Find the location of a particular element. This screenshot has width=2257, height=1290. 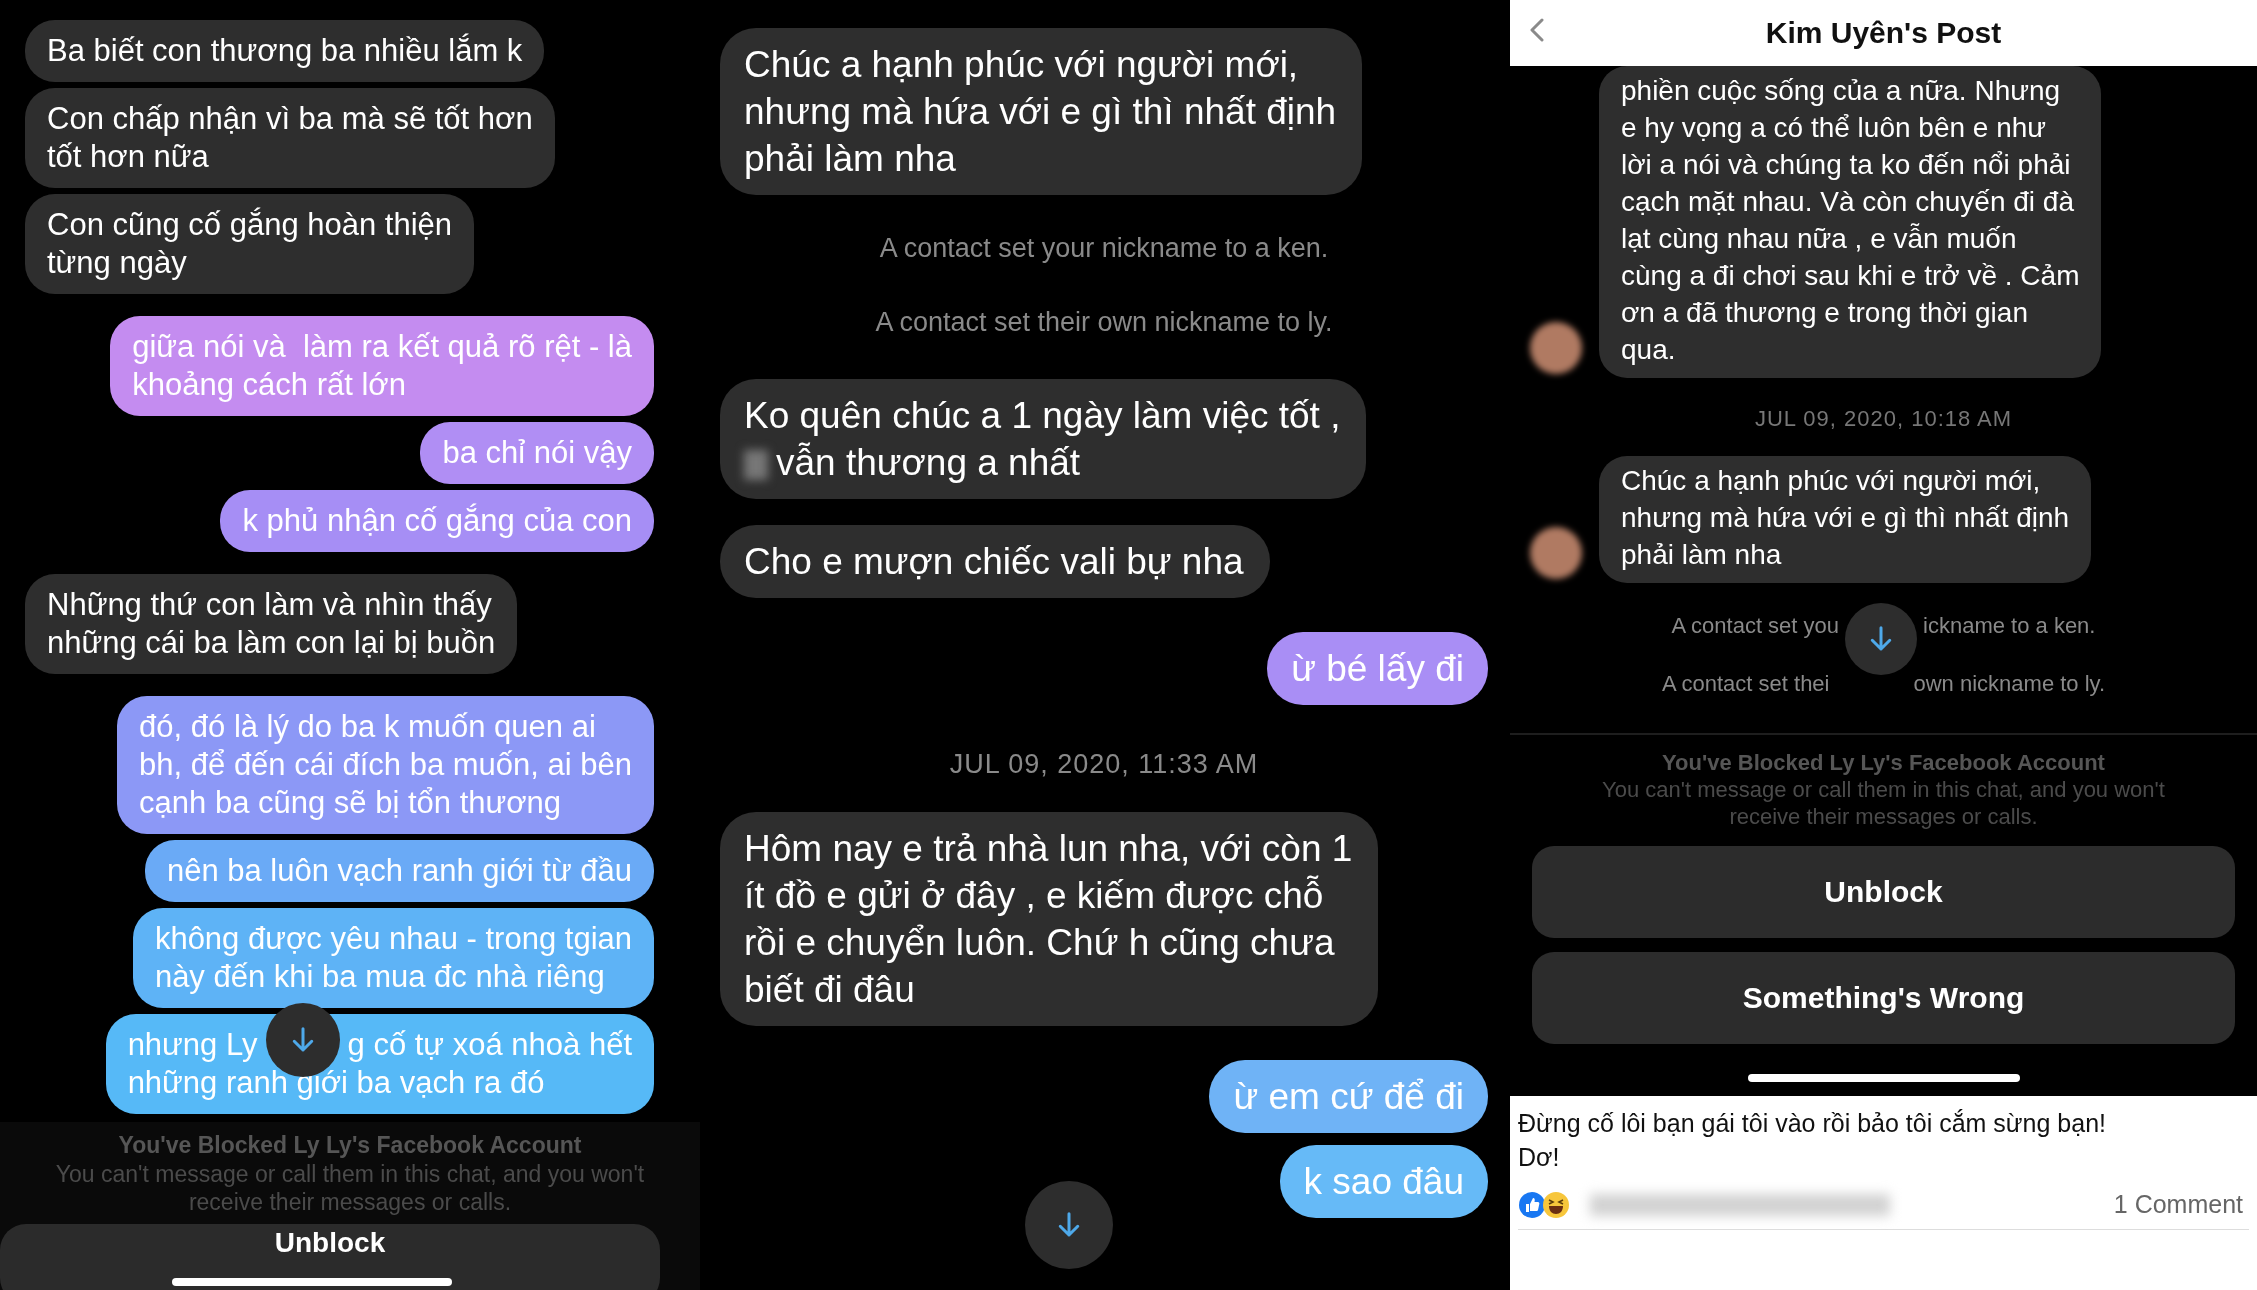

message-bubble: Cho e mượn chiếc vali bự nha is located at coordinates (995, 561).